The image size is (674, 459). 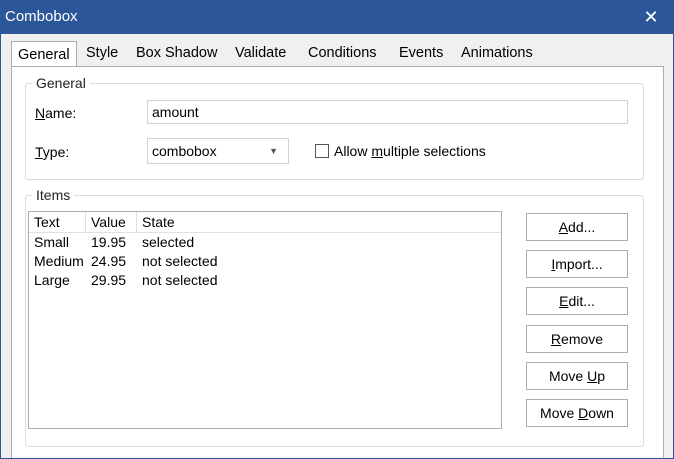 I want to click on type-label: Type:, so click(x=52, y=152).